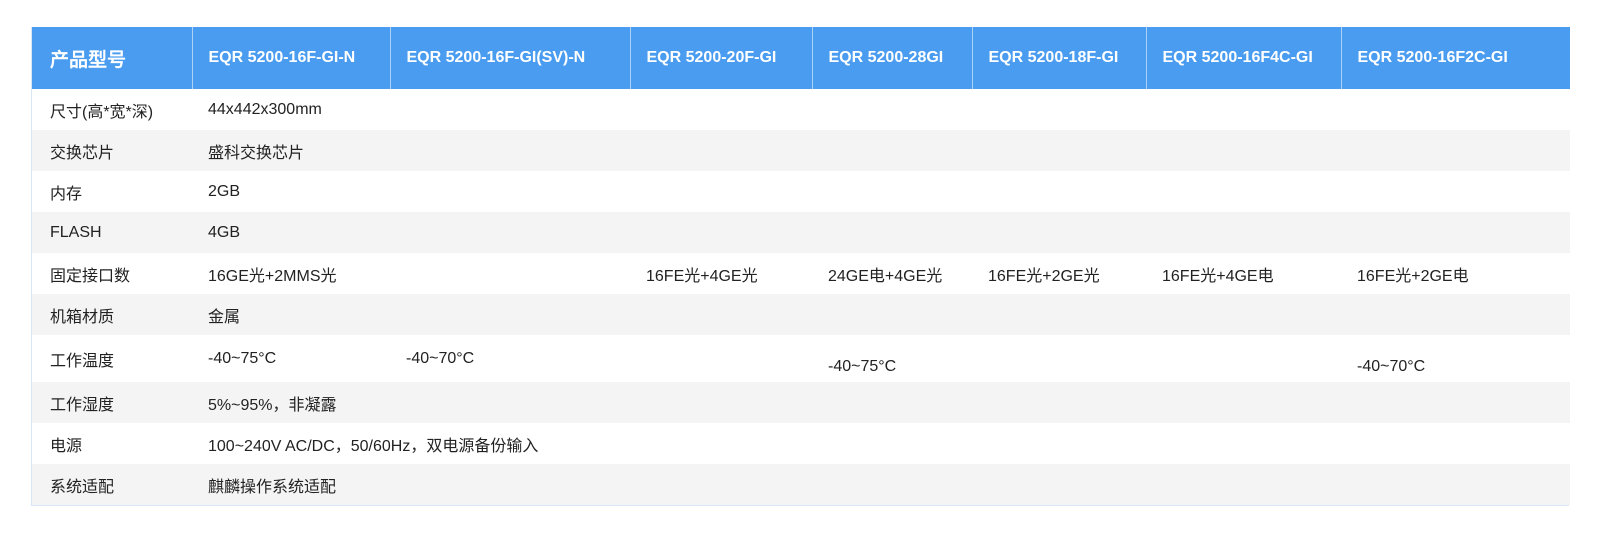  What do you see at coordinates (112, 443) in the screenshot?
I see `row-label: 电源` at bounding box center [112, 443].